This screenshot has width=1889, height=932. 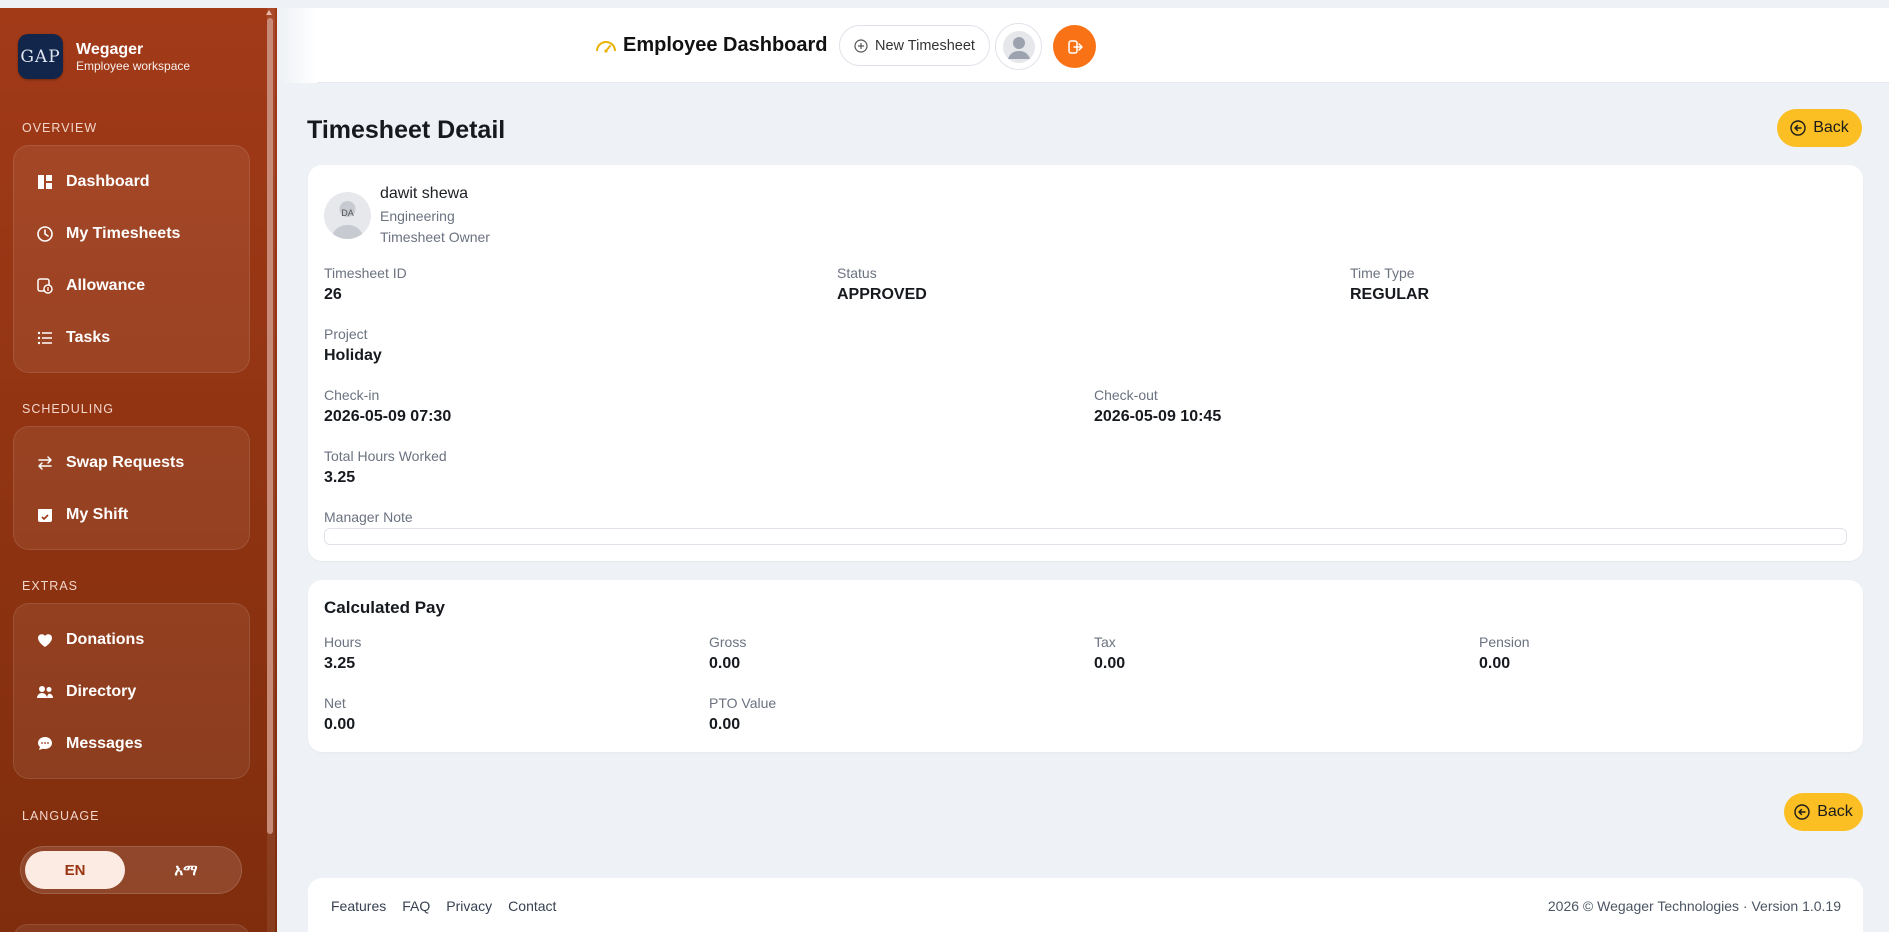 What do you see at coordinates (352, 395) in the screenshot?
I see `field-label: Check-in` at bounding box center [352, 395].